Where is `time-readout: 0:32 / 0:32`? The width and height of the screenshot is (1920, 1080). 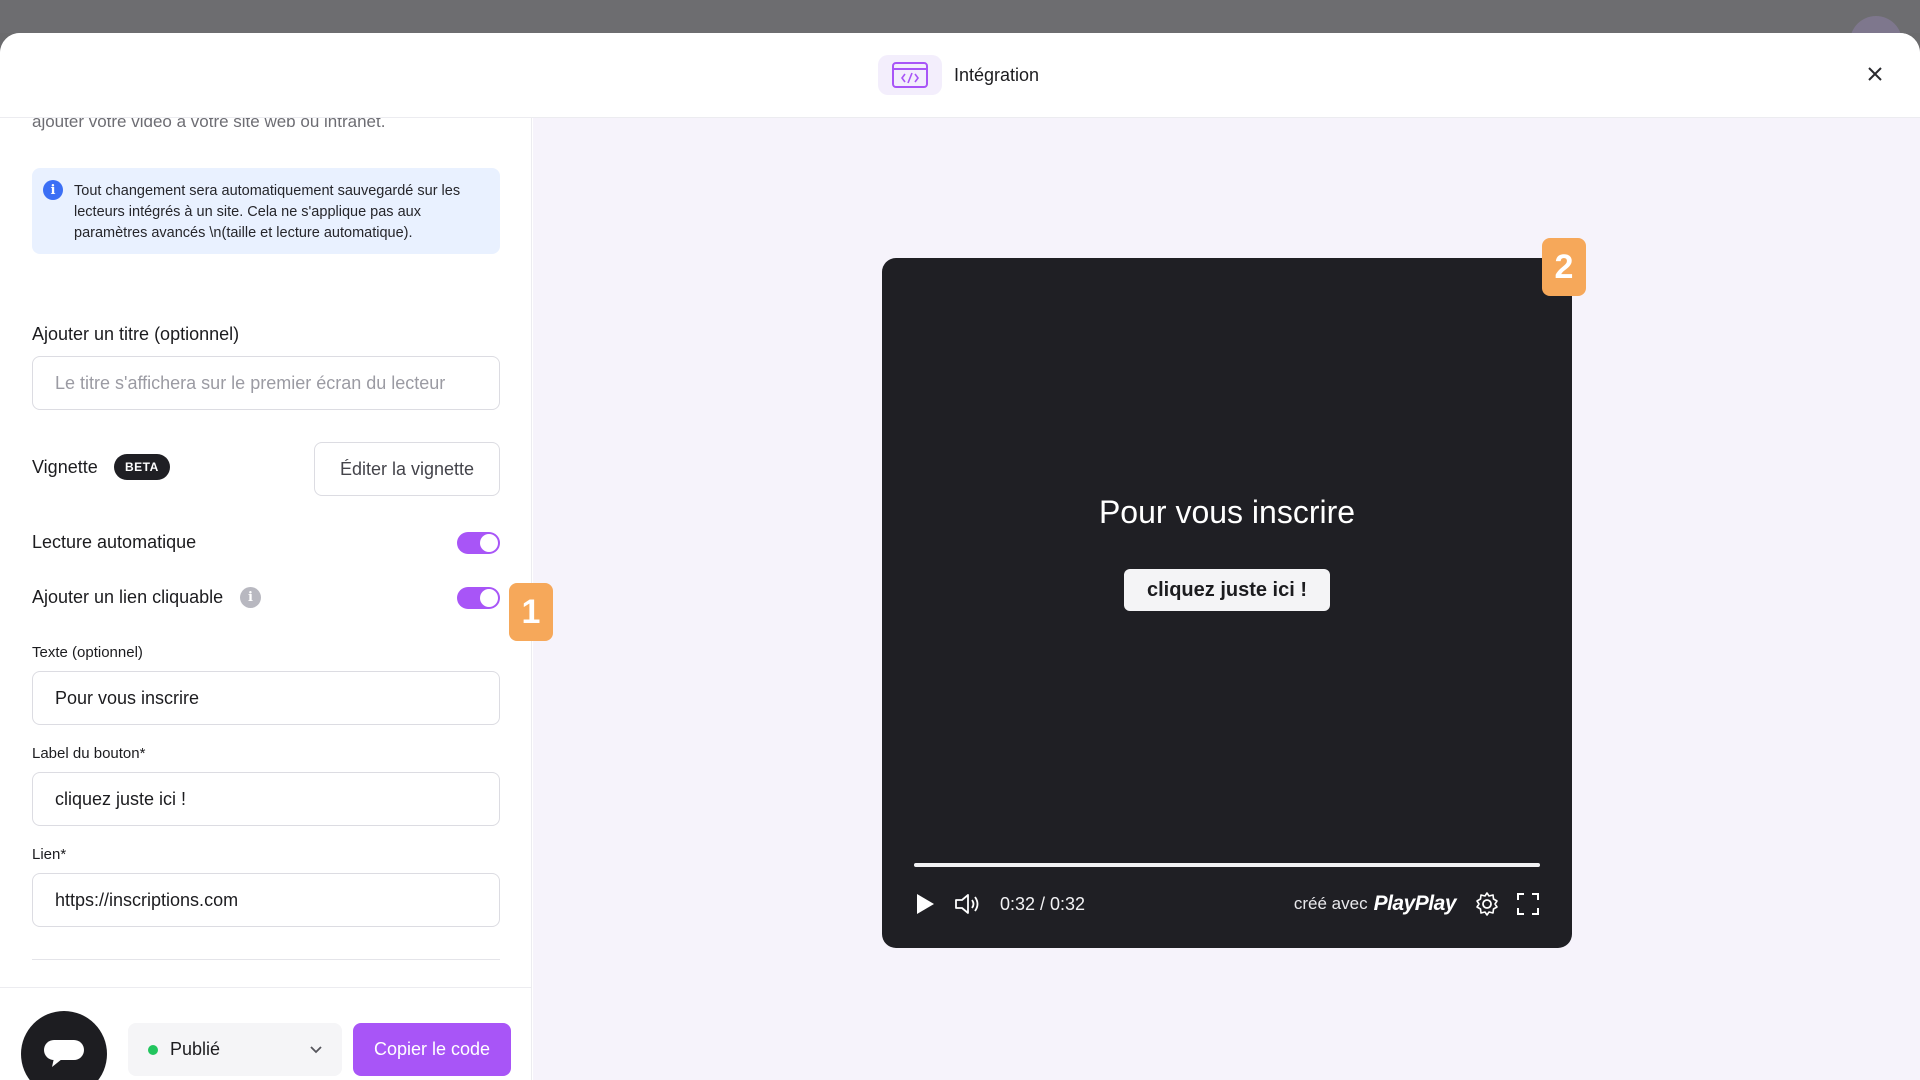 time-readout: 0:32 / 0:32 is located at coordinates (1043, 903).